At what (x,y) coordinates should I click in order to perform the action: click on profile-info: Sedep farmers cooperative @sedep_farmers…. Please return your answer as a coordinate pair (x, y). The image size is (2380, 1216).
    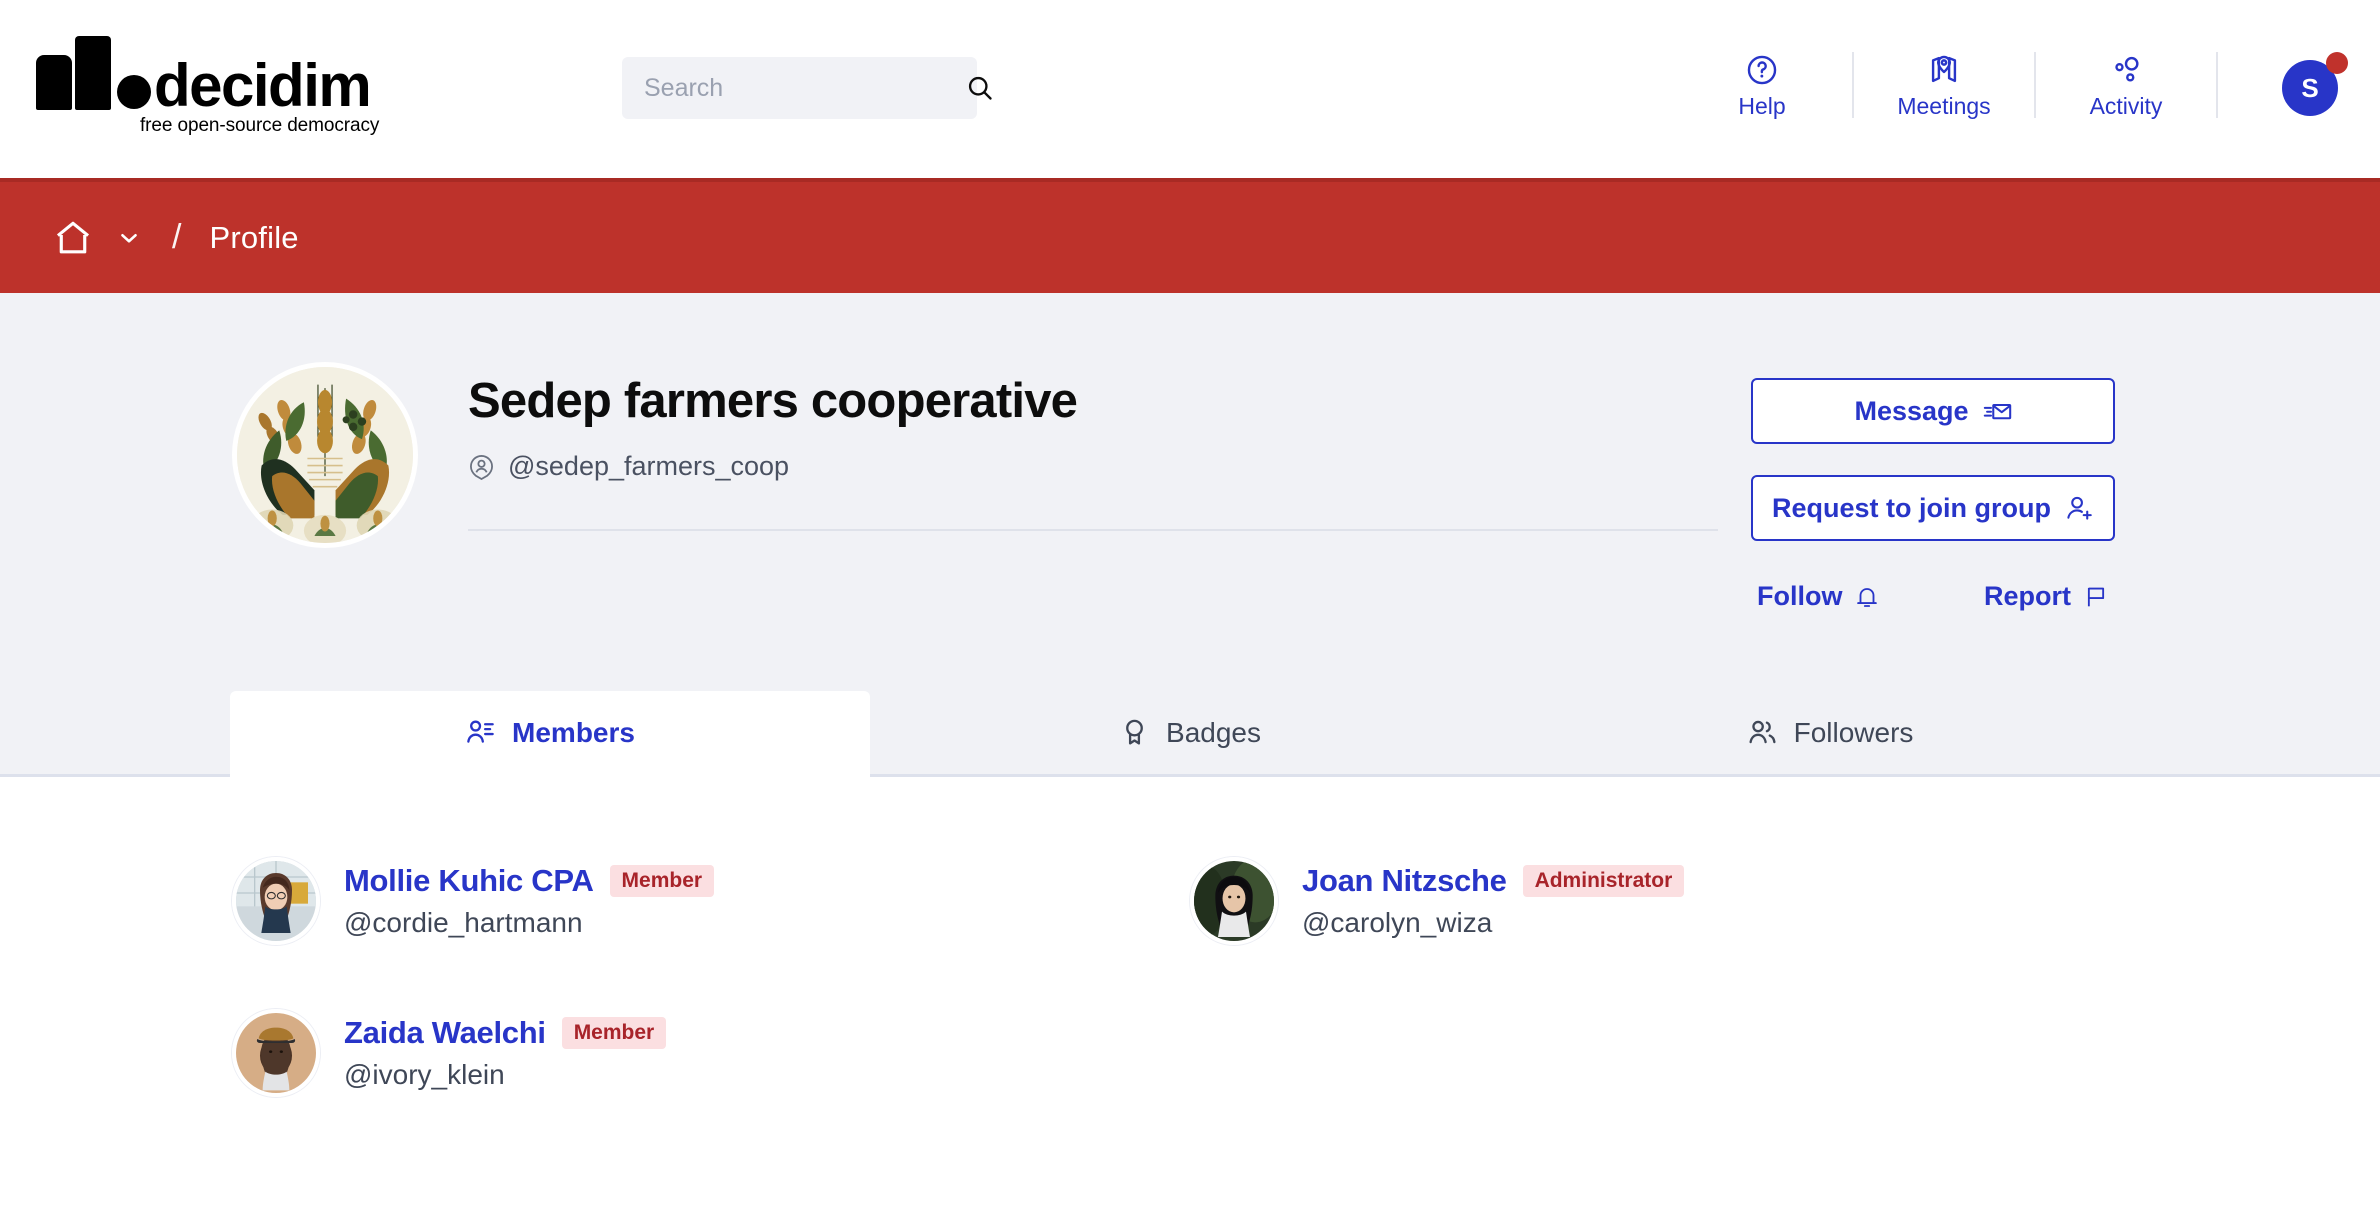
    Looking at the image, I should click on (1093, 428).